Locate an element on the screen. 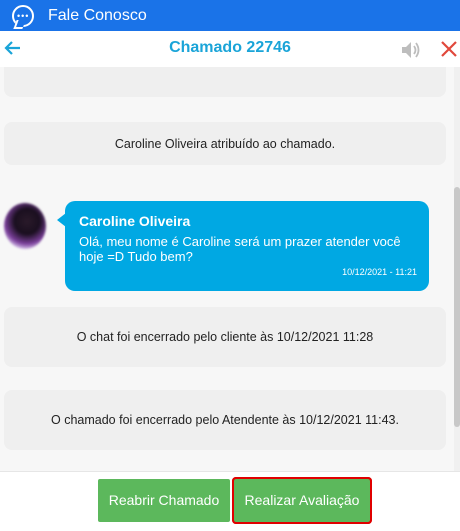 Image resolution: width=460 pixels, height=531 pixels. system-message-assigned: Caroline Oliveira atribuído ao chamado. is located at coordinates (225, 143).